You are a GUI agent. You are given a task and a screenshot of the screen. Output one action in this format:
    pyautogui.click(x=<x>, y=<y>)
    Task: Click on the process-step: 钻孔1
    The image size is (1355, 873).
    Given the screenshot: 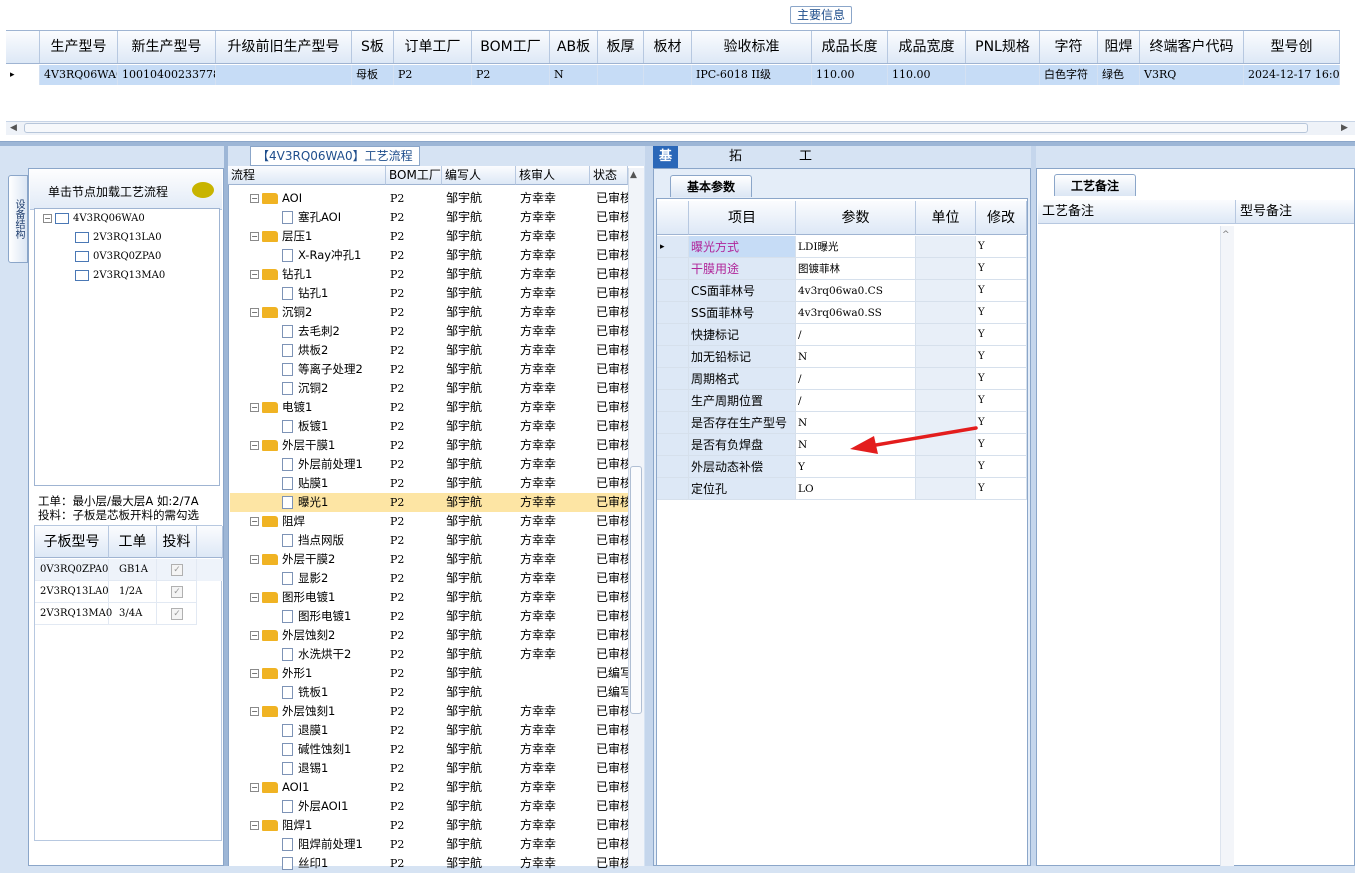 What is the action you would take?
    pyautogui.click(x=305, y=293)
    